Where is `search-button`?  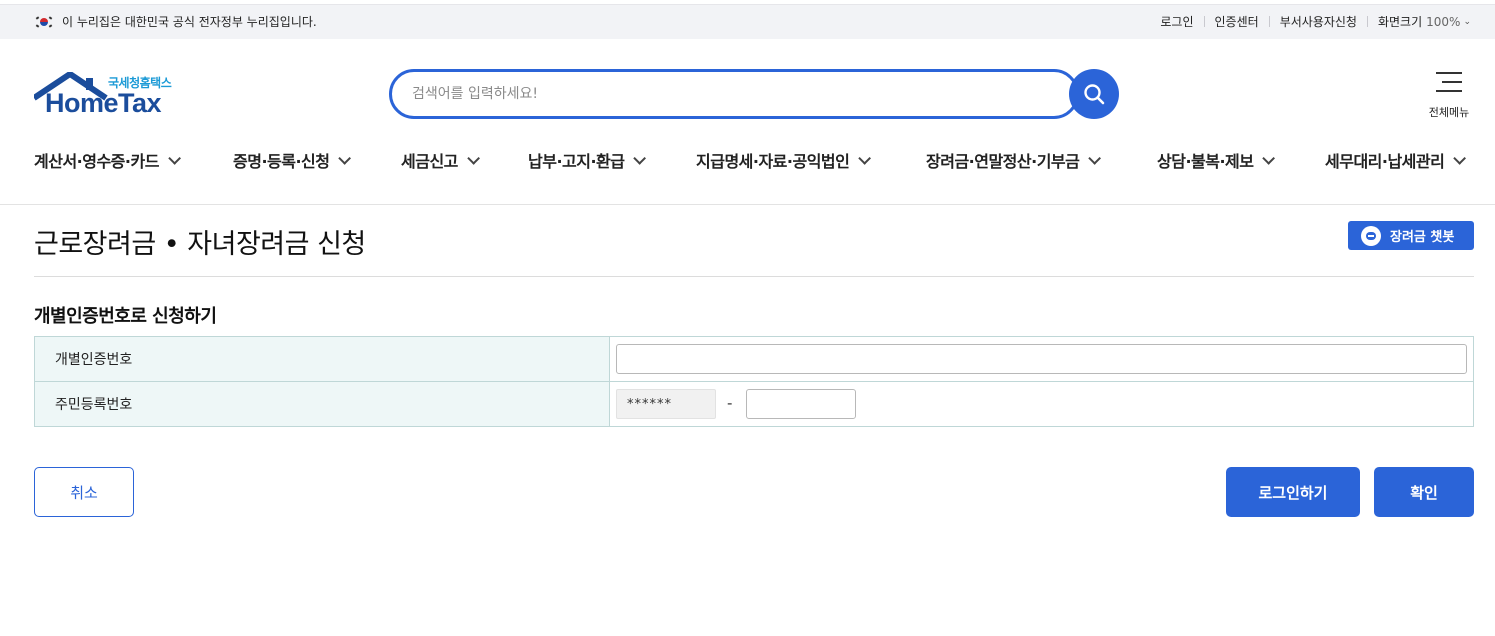 search-button is located at coordinates (1094, 94).